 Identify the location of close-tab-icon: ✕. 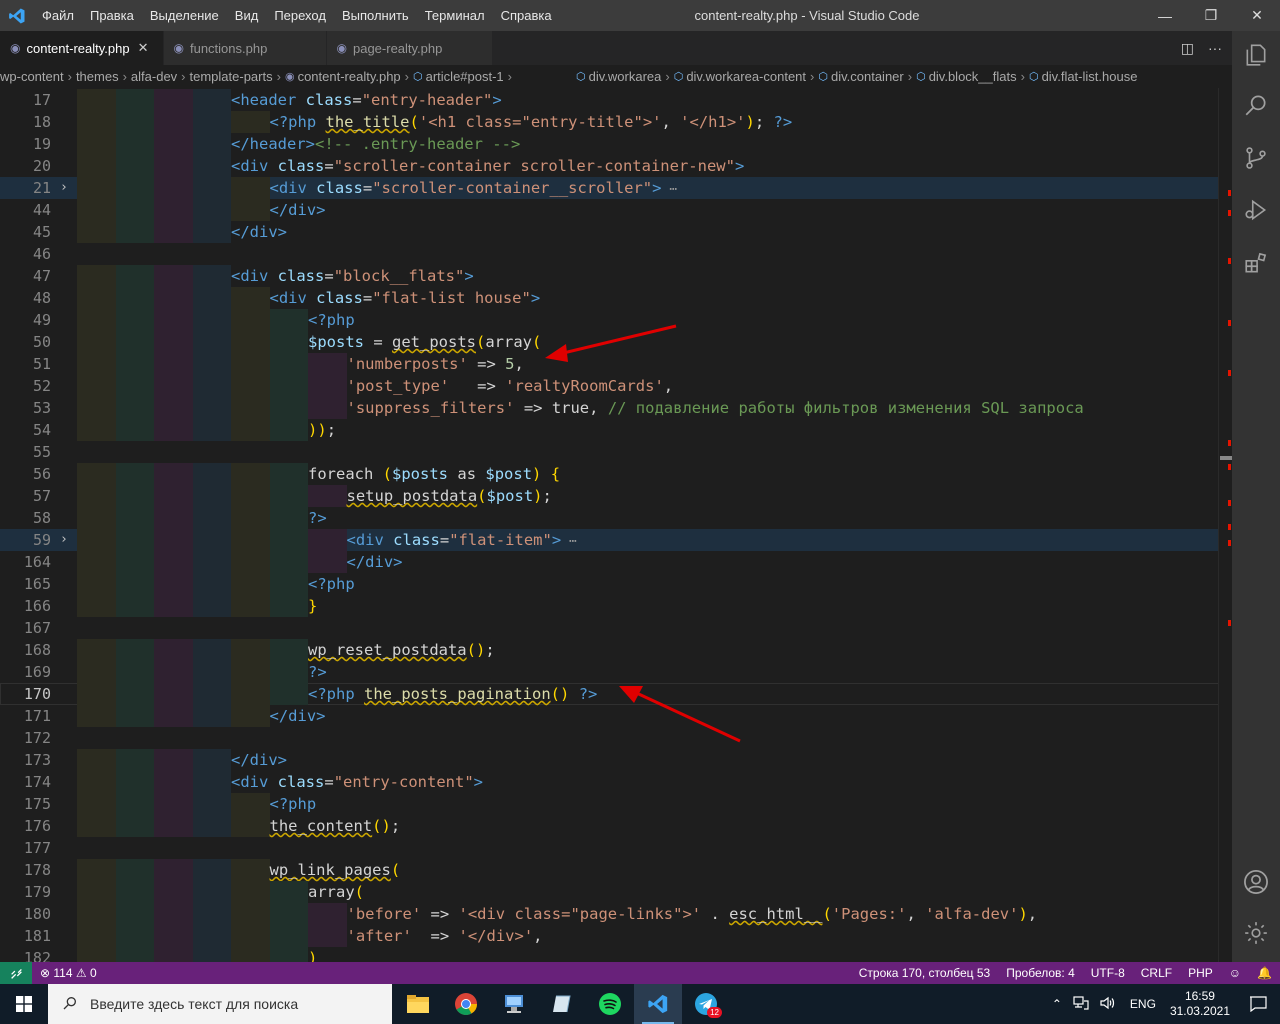
(143, 48).